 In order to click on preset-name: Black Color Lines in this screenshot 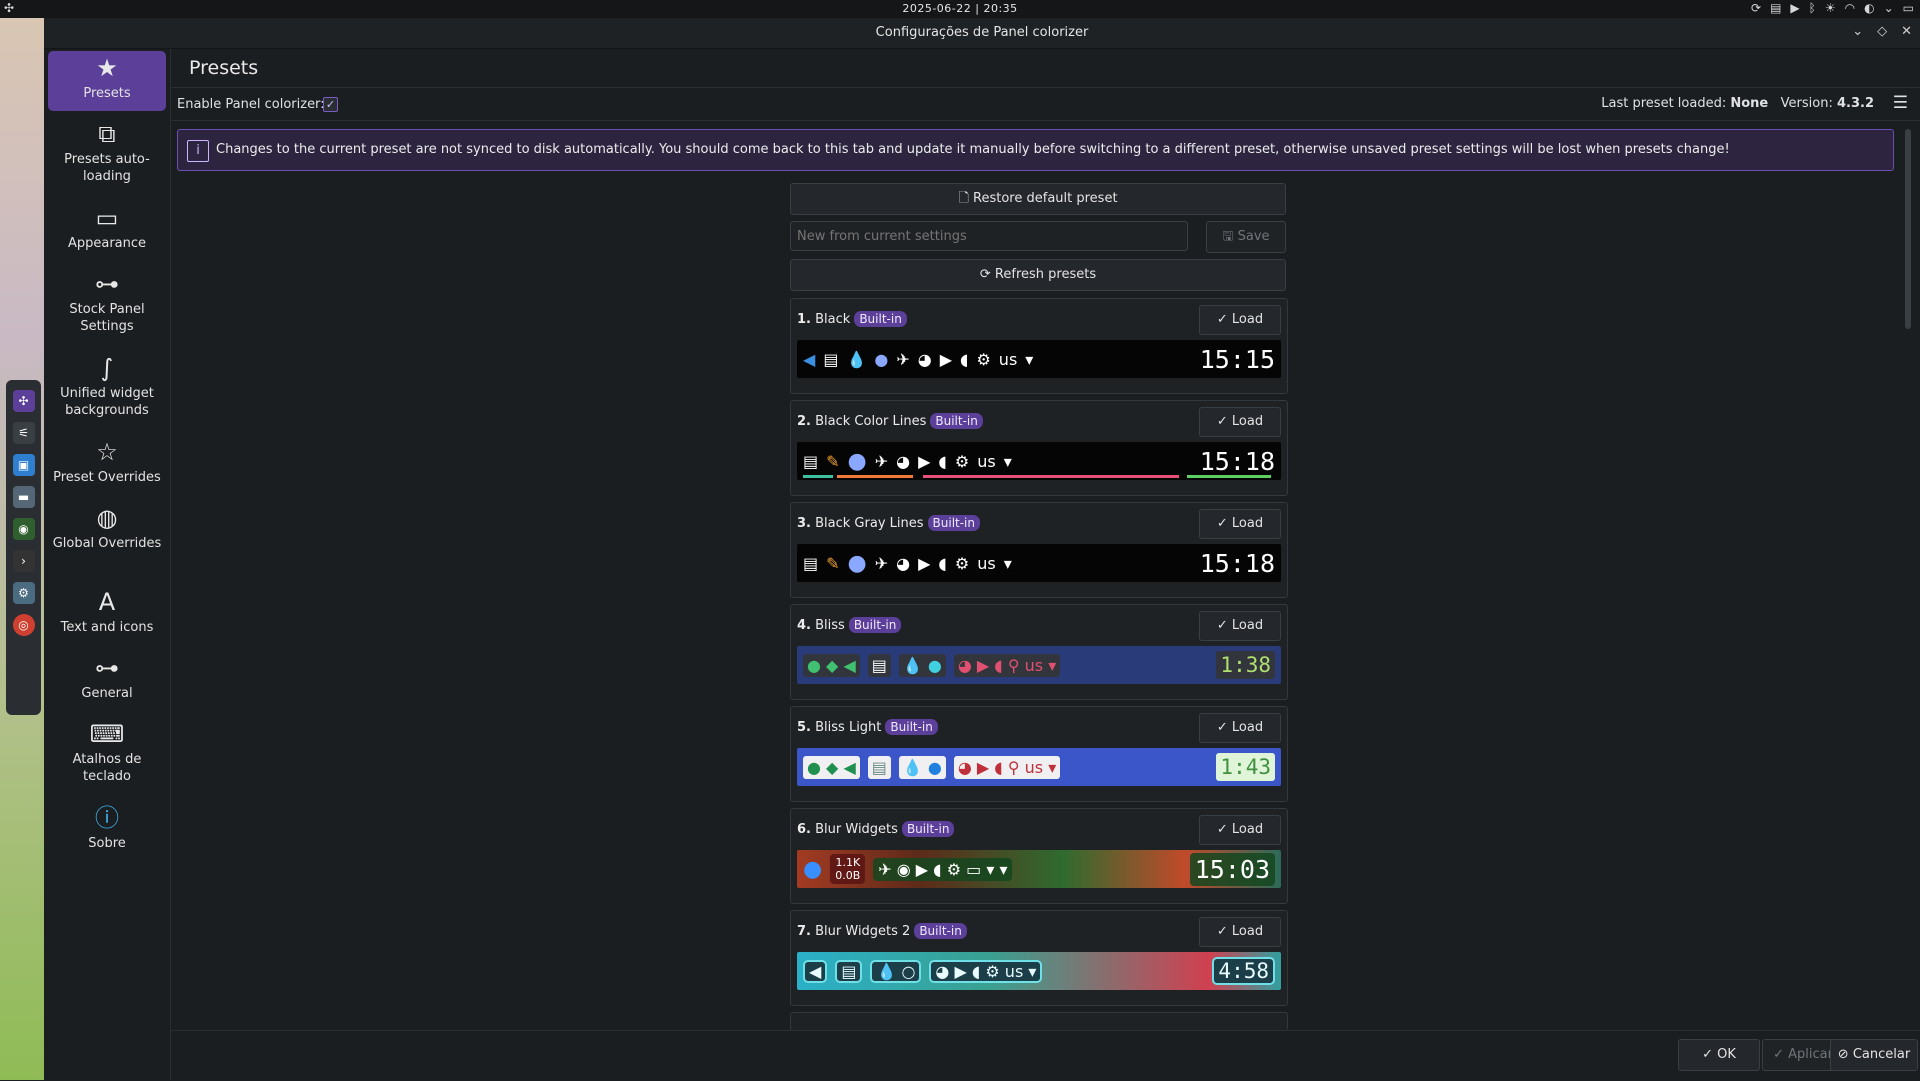, I will do `click(871, 421)`.